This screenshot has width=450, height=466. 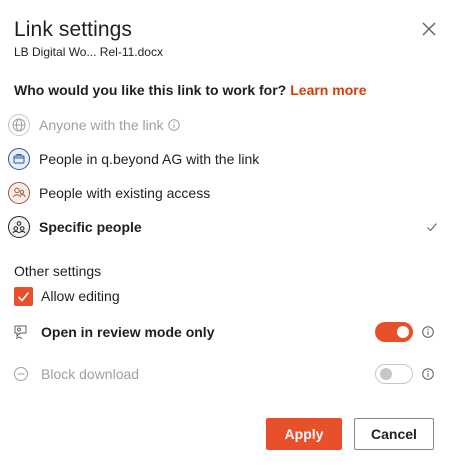 I want to click on specific-people-icon, so click(x=19, y=227).